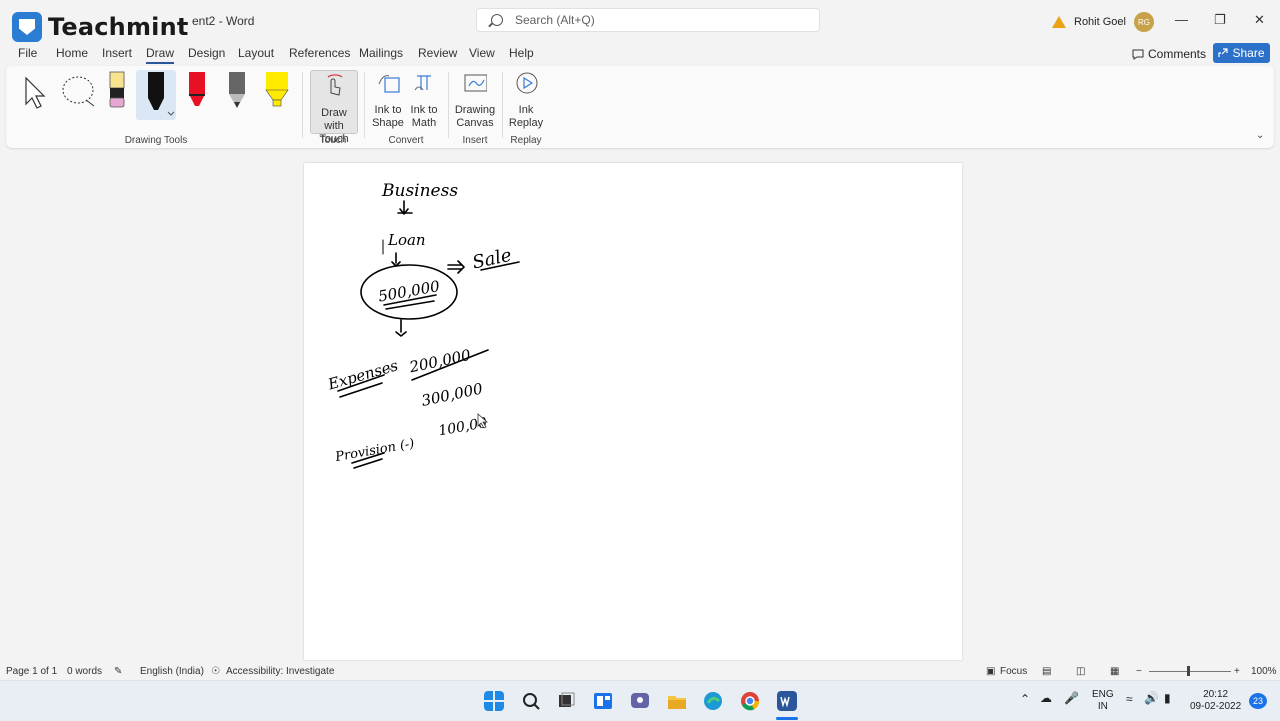  I want to click on focus-label: Focus, so click(1013, 671).